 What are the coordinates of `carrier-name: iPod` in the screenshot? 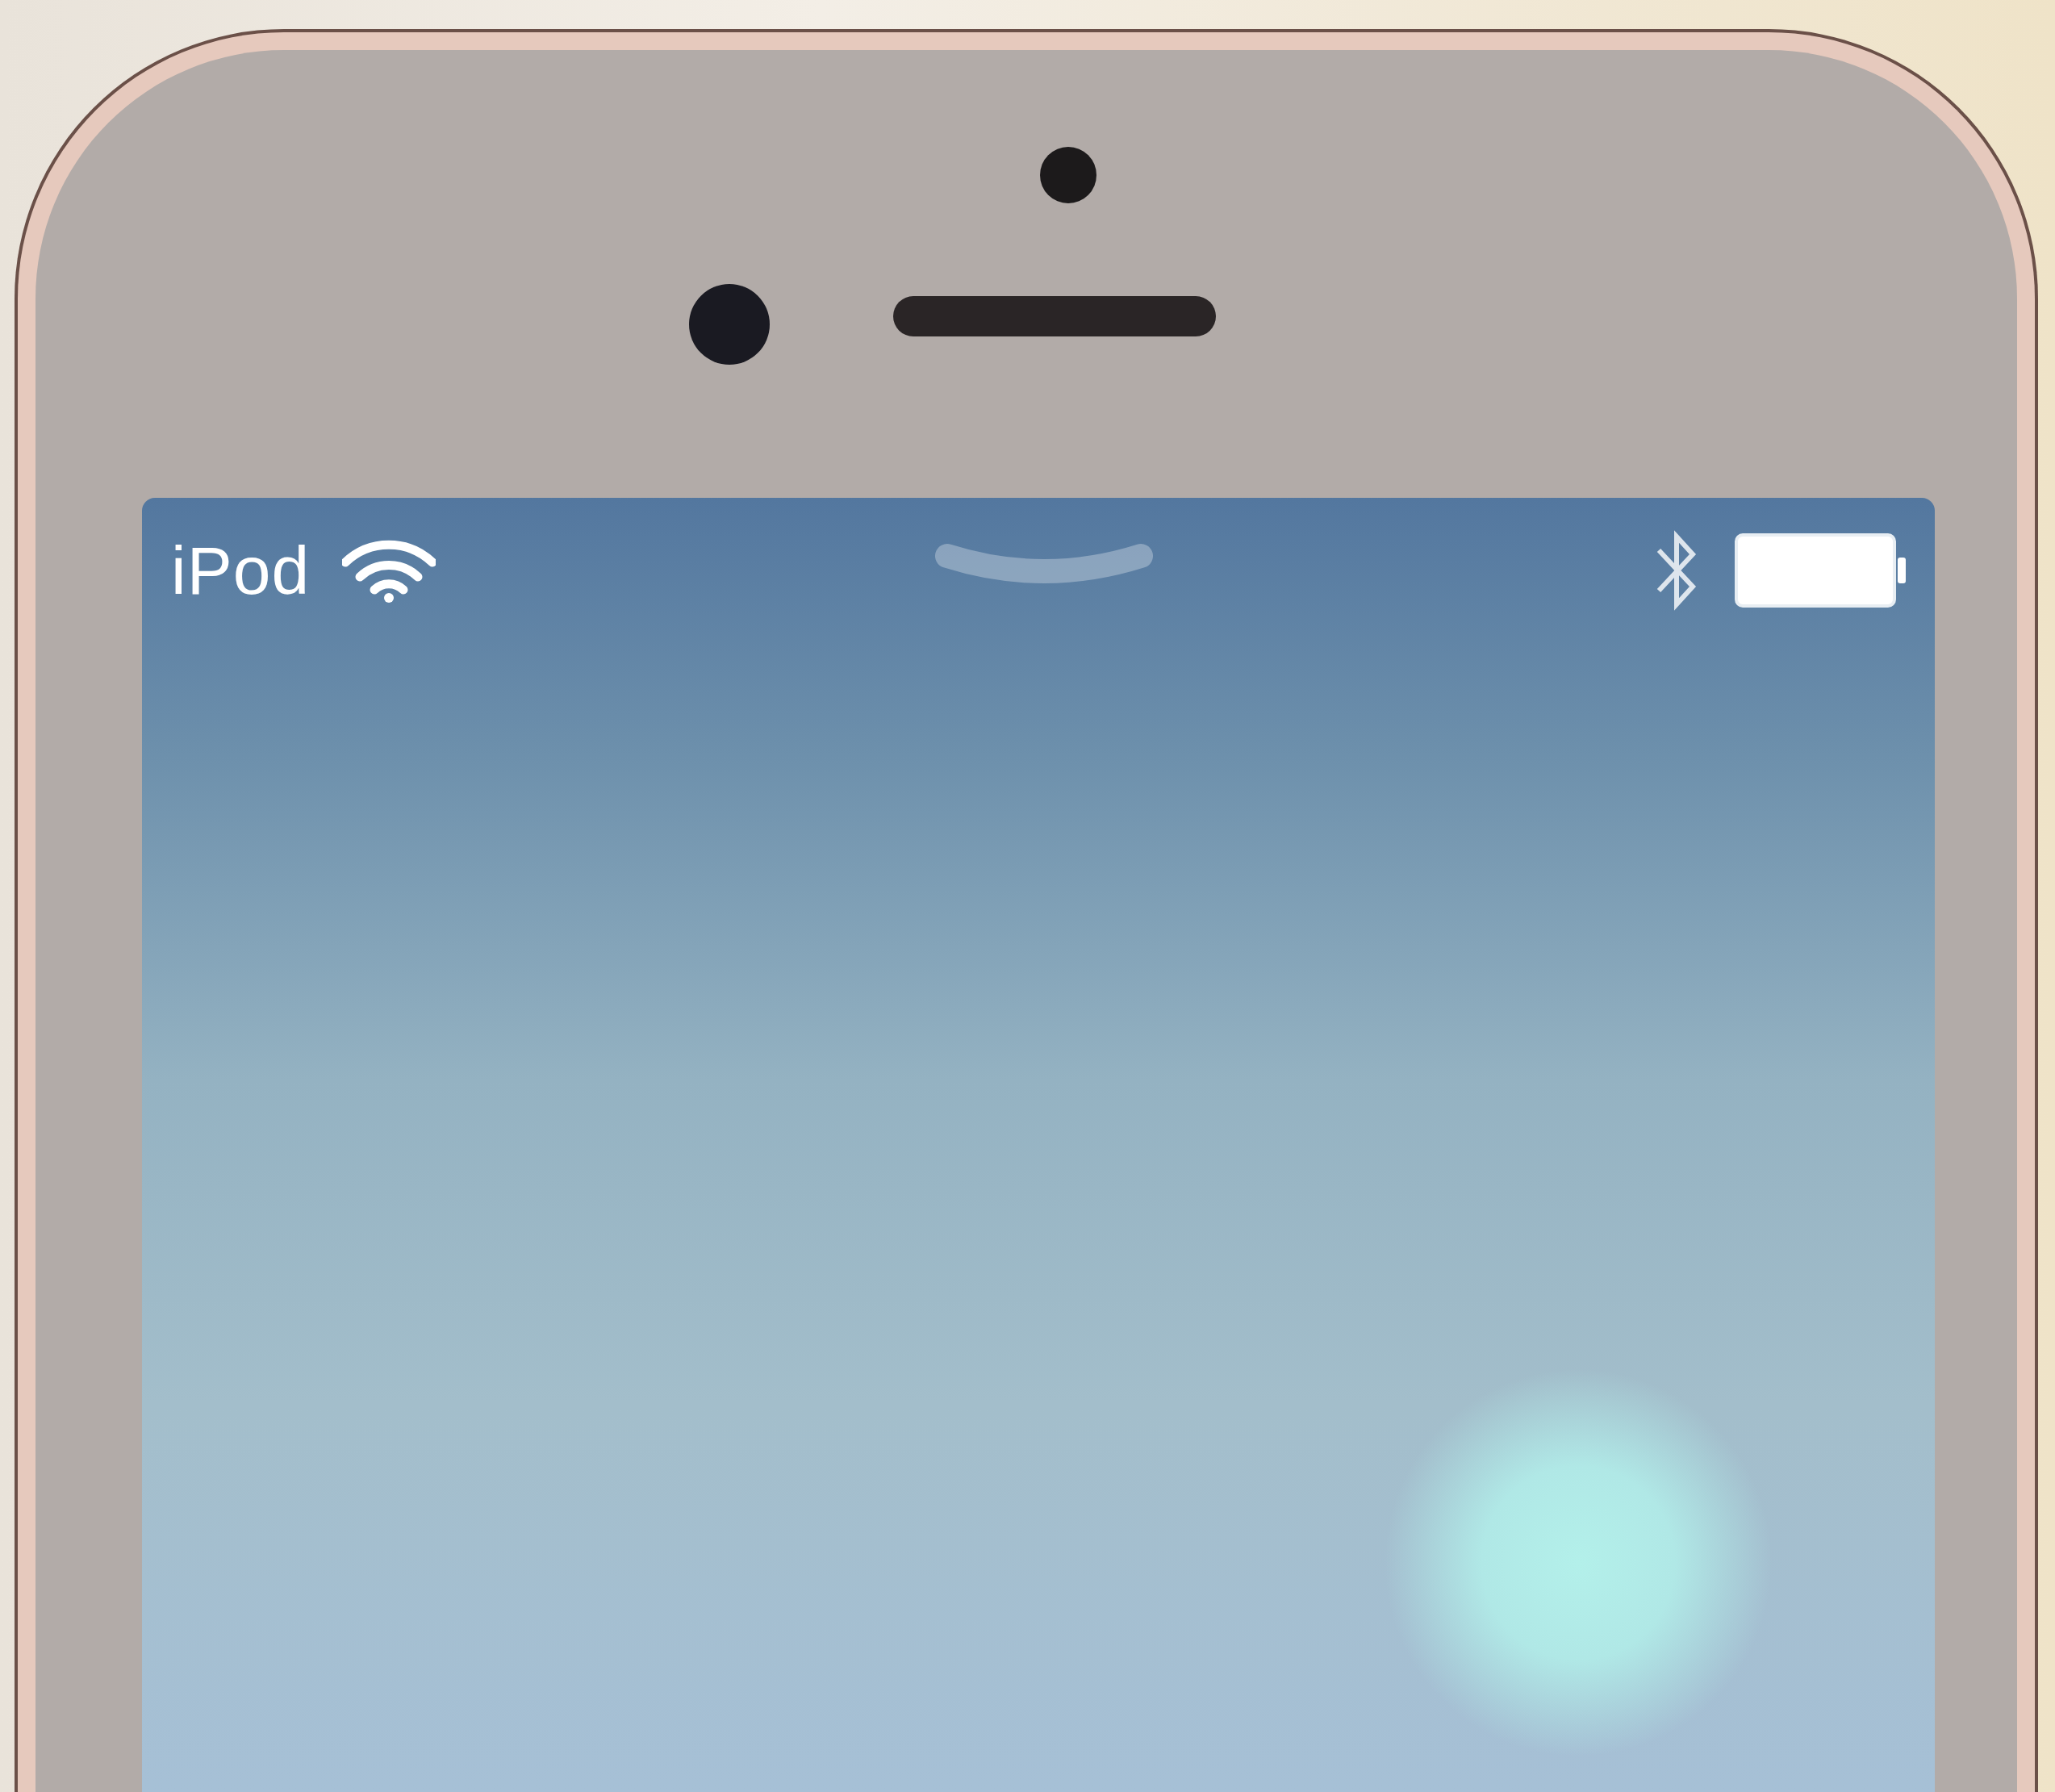 It's located at (241, 570).